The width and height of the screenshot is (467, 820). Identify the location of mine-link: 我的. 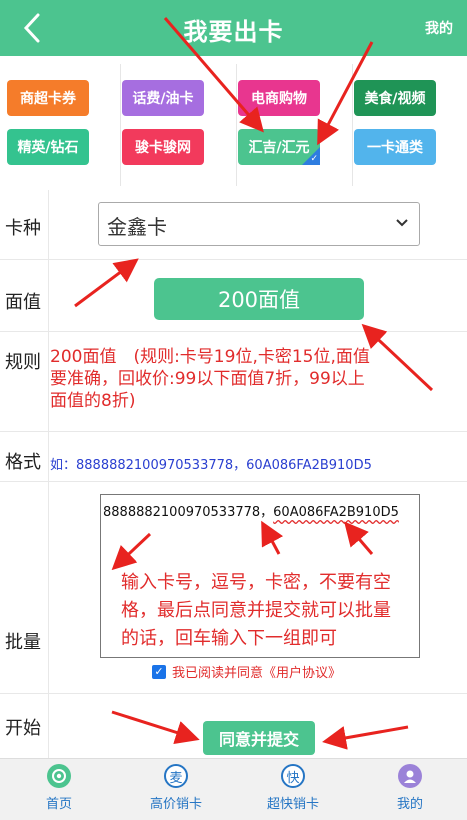
(439, 28).